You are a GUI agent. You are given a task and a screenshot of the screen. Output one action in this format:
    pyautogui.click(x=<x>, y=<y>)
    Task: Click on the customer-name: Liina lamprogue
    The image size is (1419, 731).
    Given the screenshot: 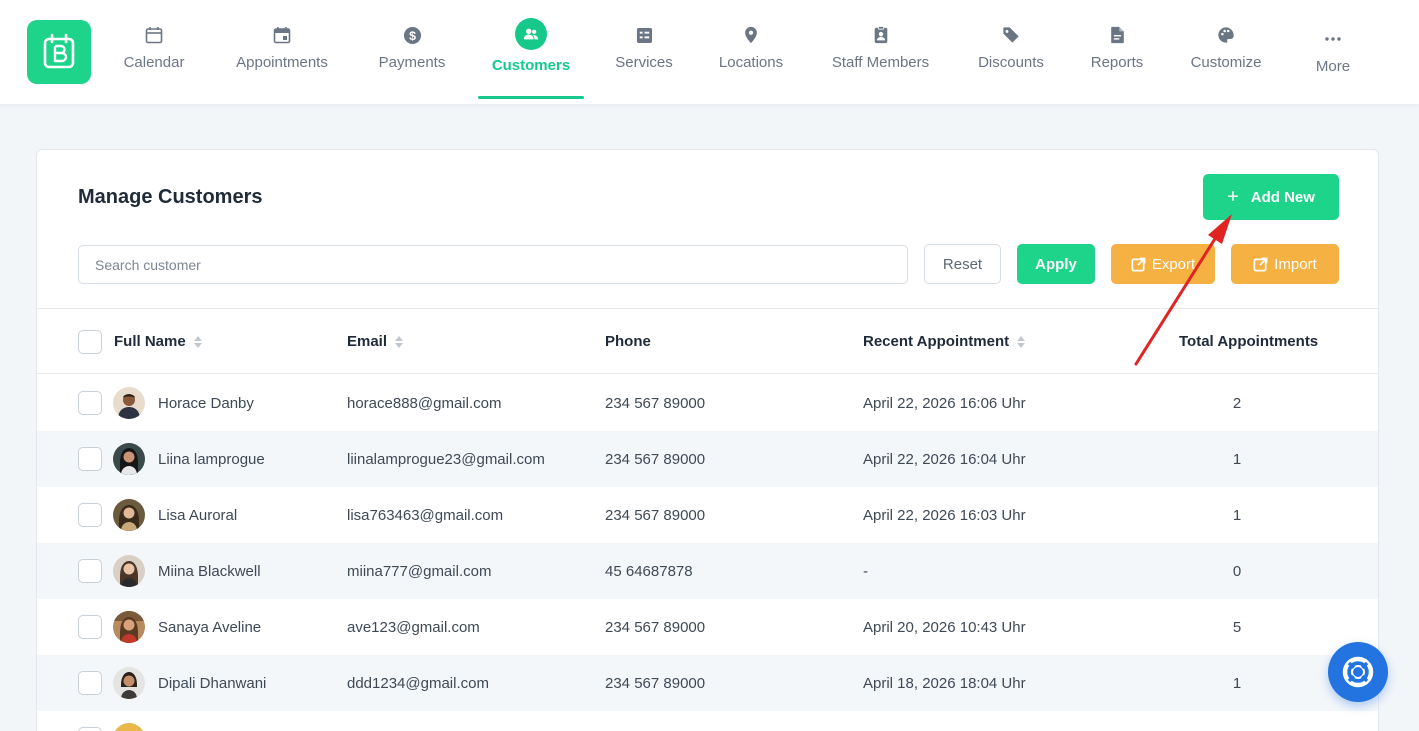 What is the action you would take?
    pyautogui.click(x=211, y=459)
    